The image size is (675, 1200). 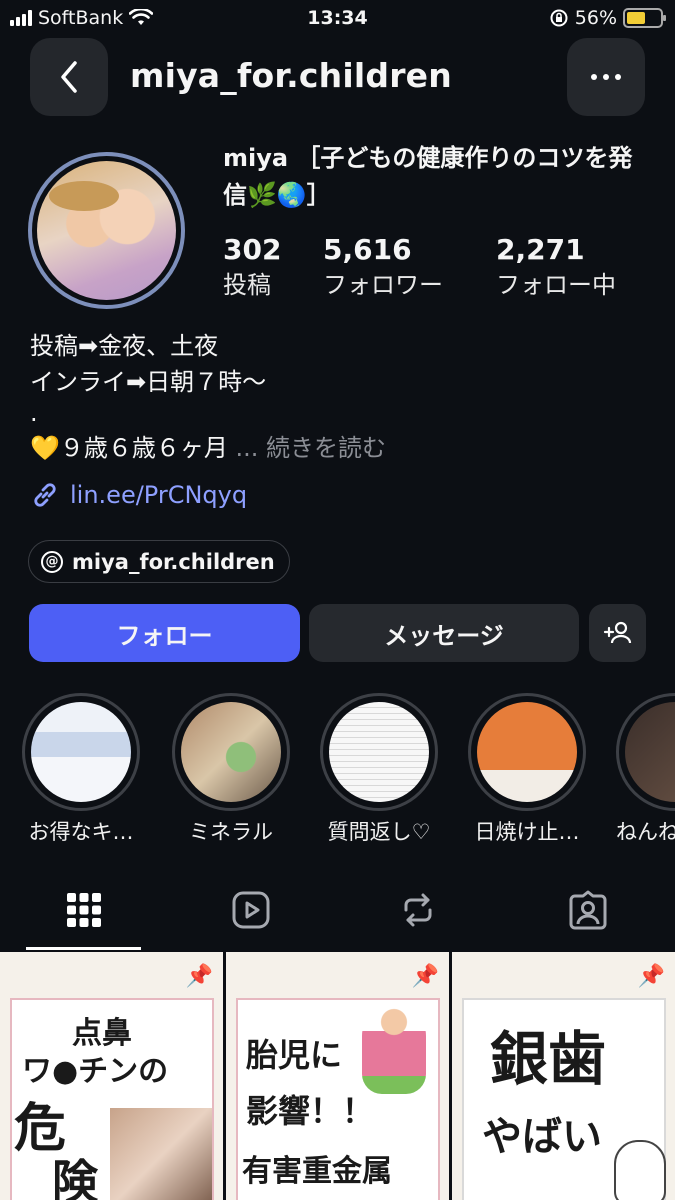 I want to click on chevron-left-icon, so click(x=69, y=77).